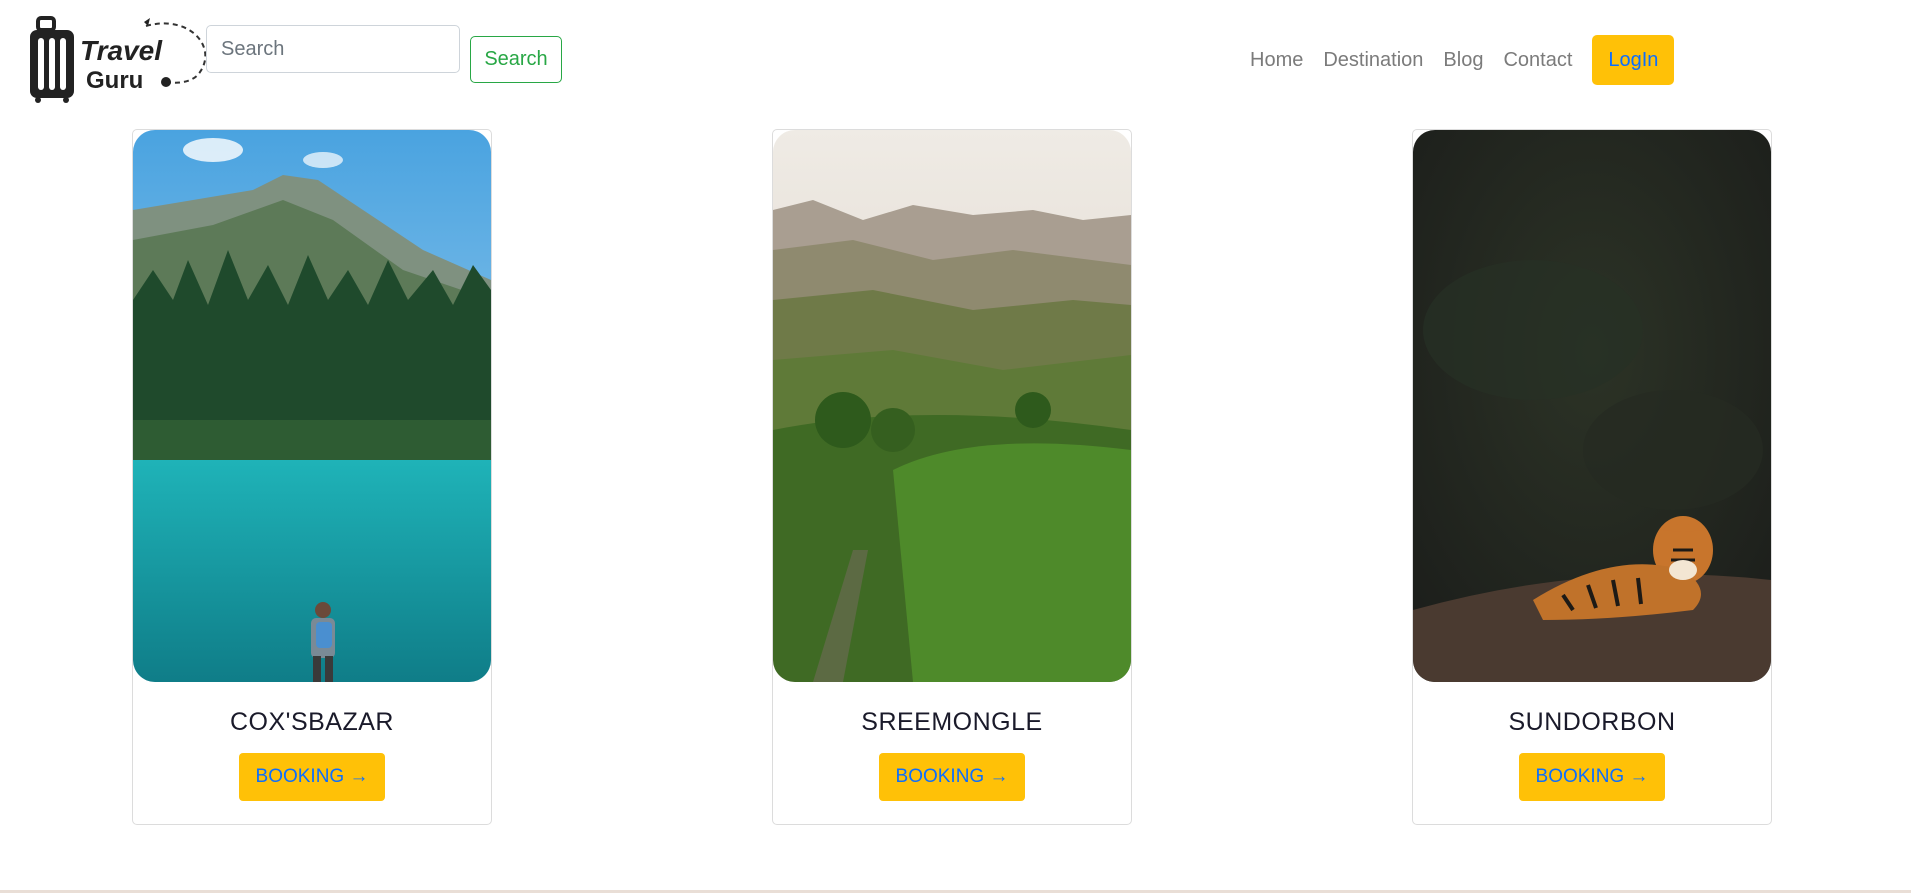  Describe the element at coordinates (114, 80) in the screenshot. I see `brand-line2: Guru` at that location.